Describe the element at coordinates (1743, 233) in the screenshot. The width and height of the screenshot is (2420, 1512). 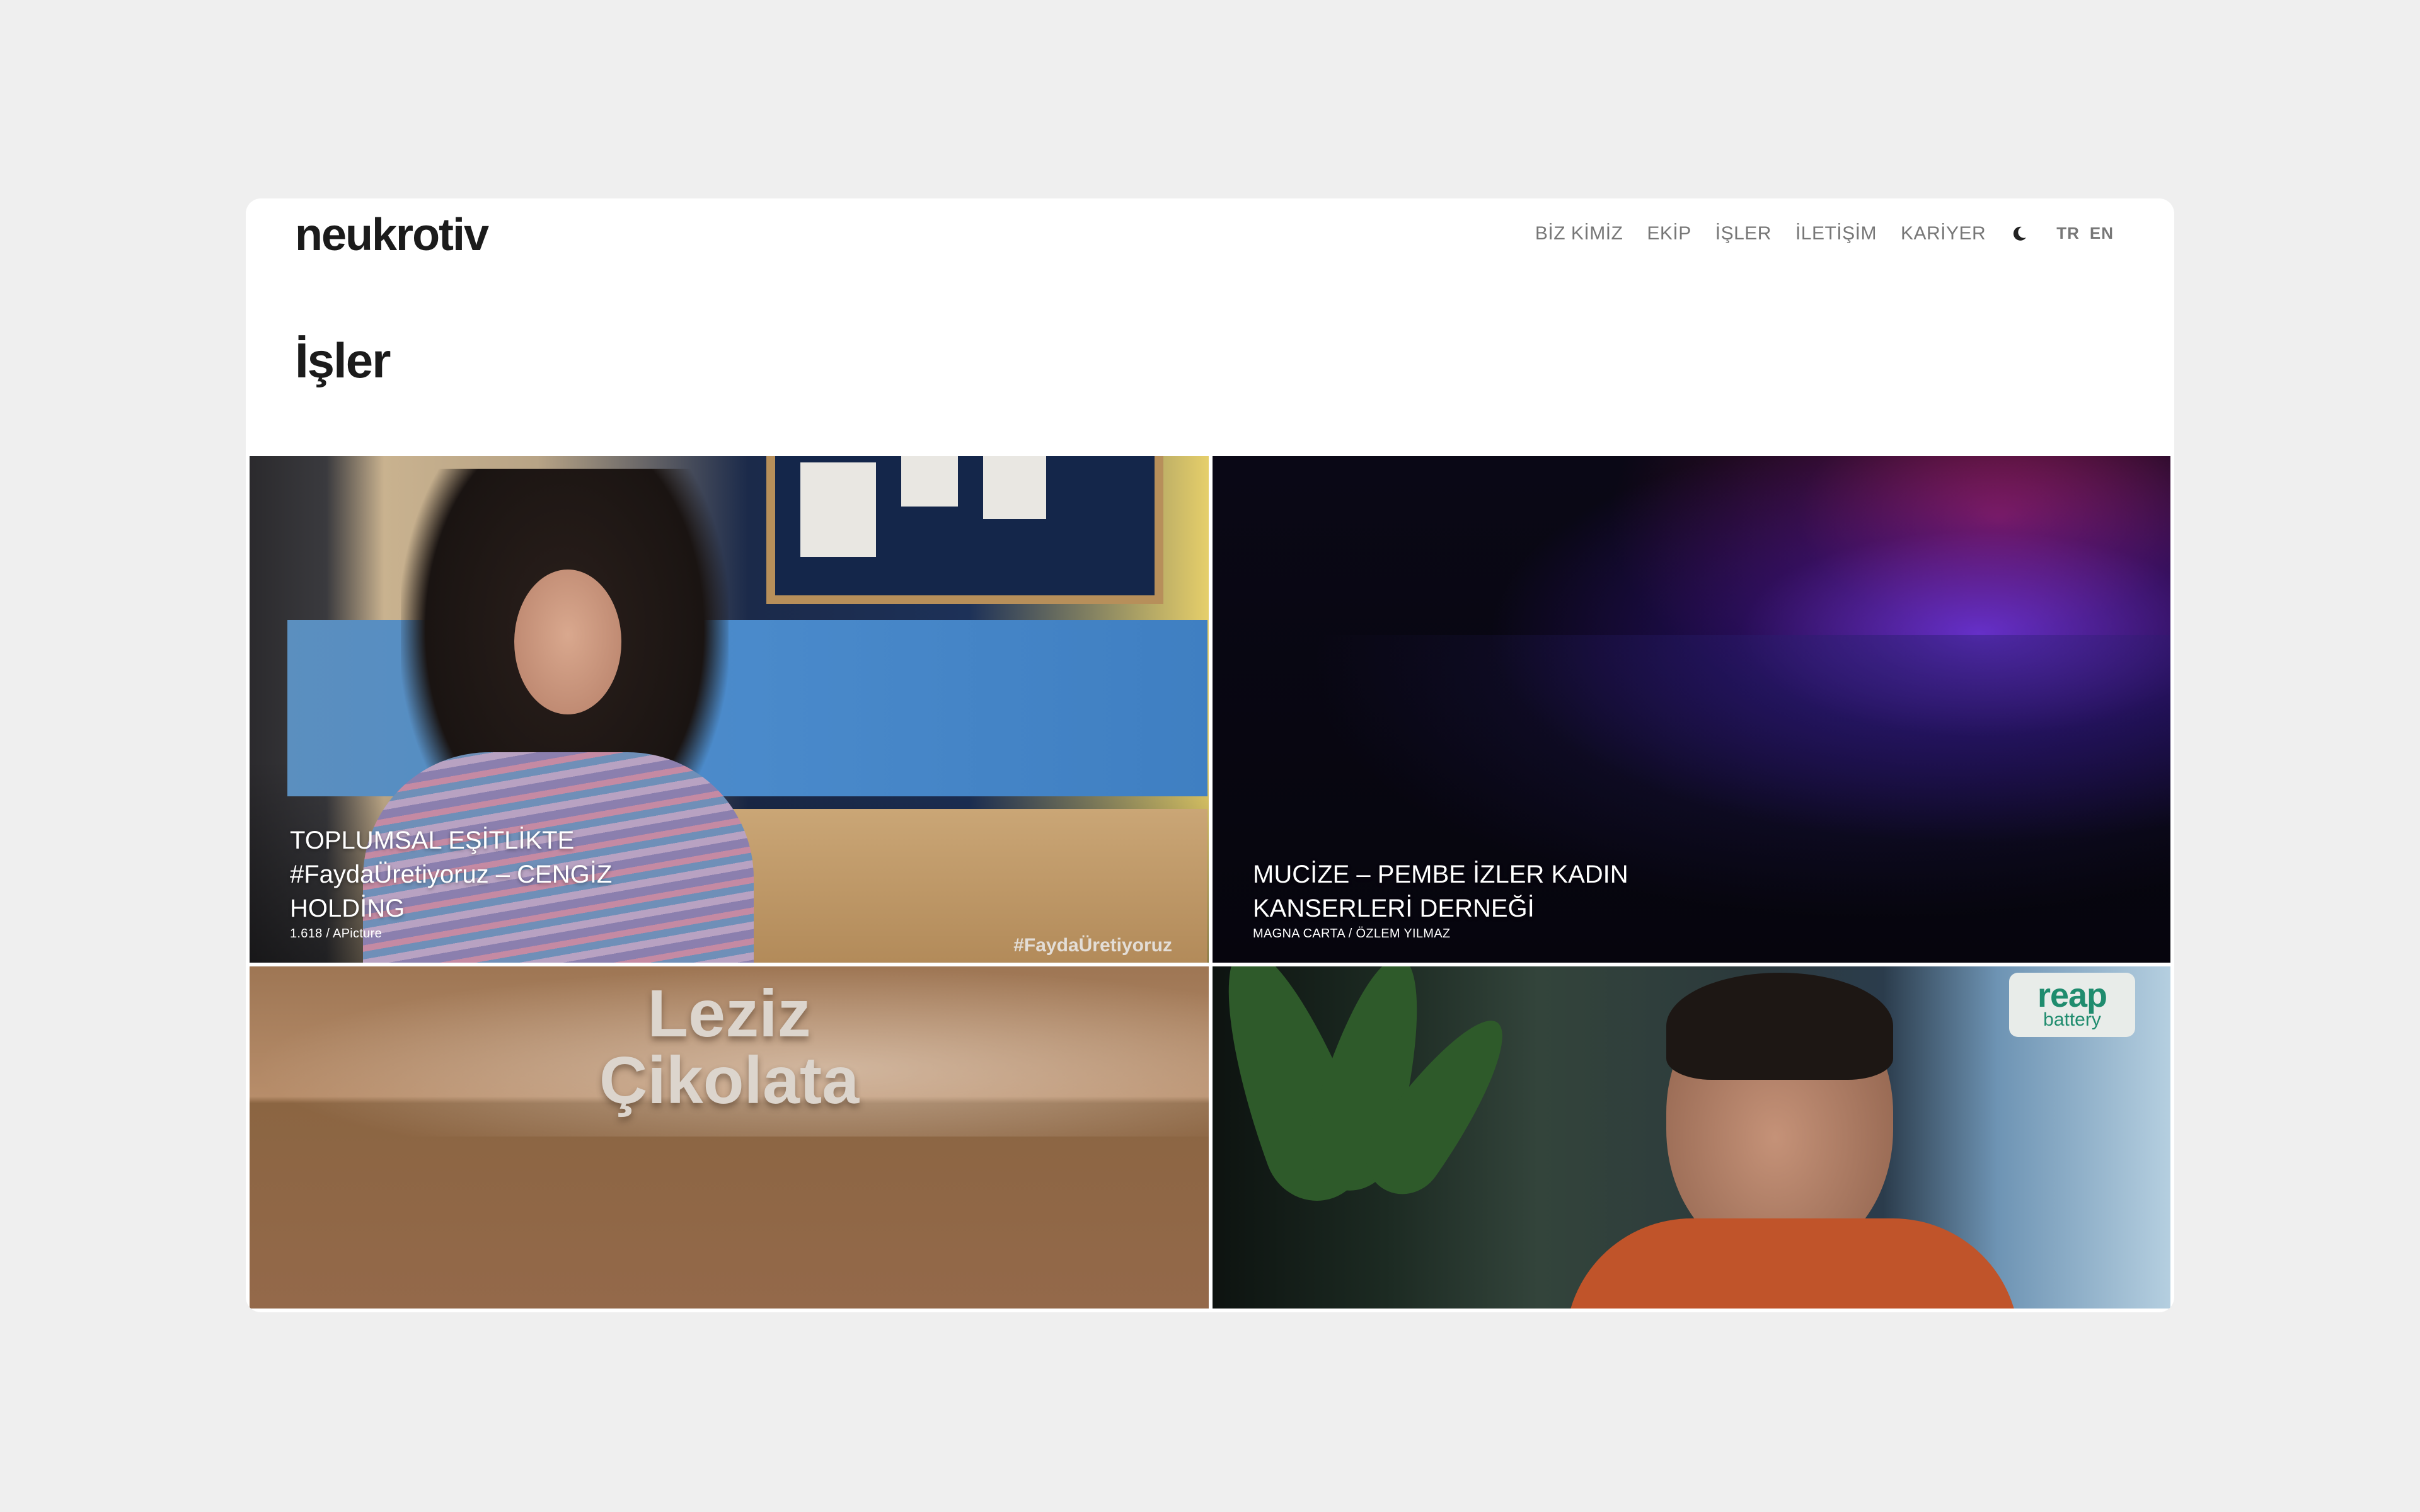
I see `nav-item-isler: İŞLER` at that location.